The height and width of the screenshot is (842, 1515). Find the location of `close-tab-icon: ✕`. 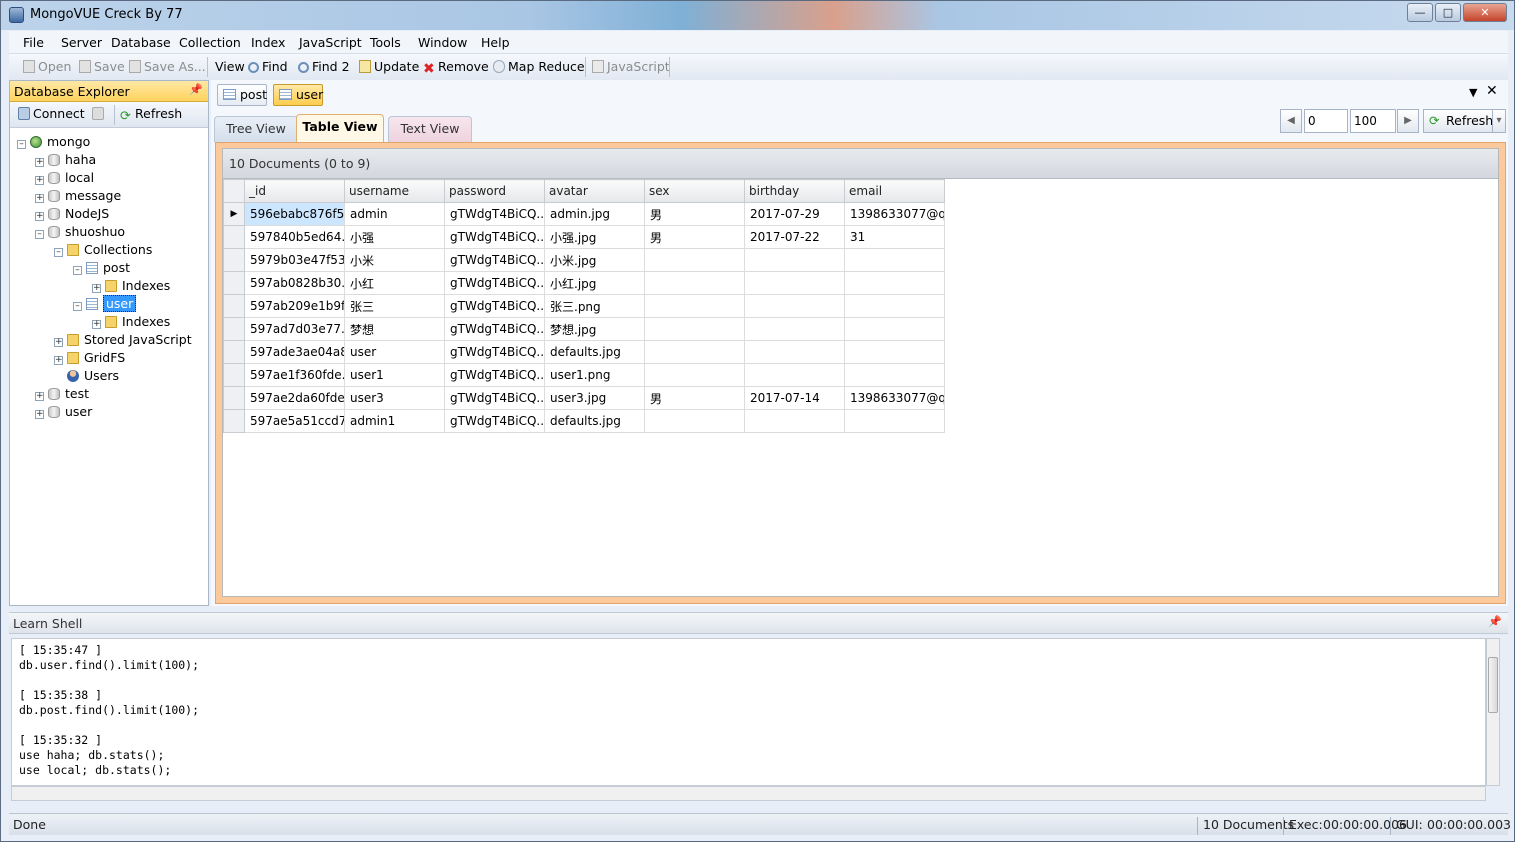

close-tab-icon: ✕ is located at coordinates (1492, 91).